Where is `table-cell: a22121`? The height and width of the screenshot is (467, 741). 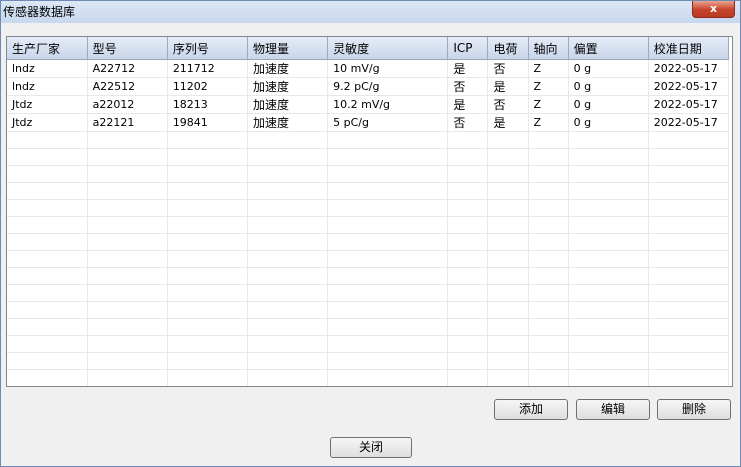 table-cell: a22121 is located at coordinates (127, 122).